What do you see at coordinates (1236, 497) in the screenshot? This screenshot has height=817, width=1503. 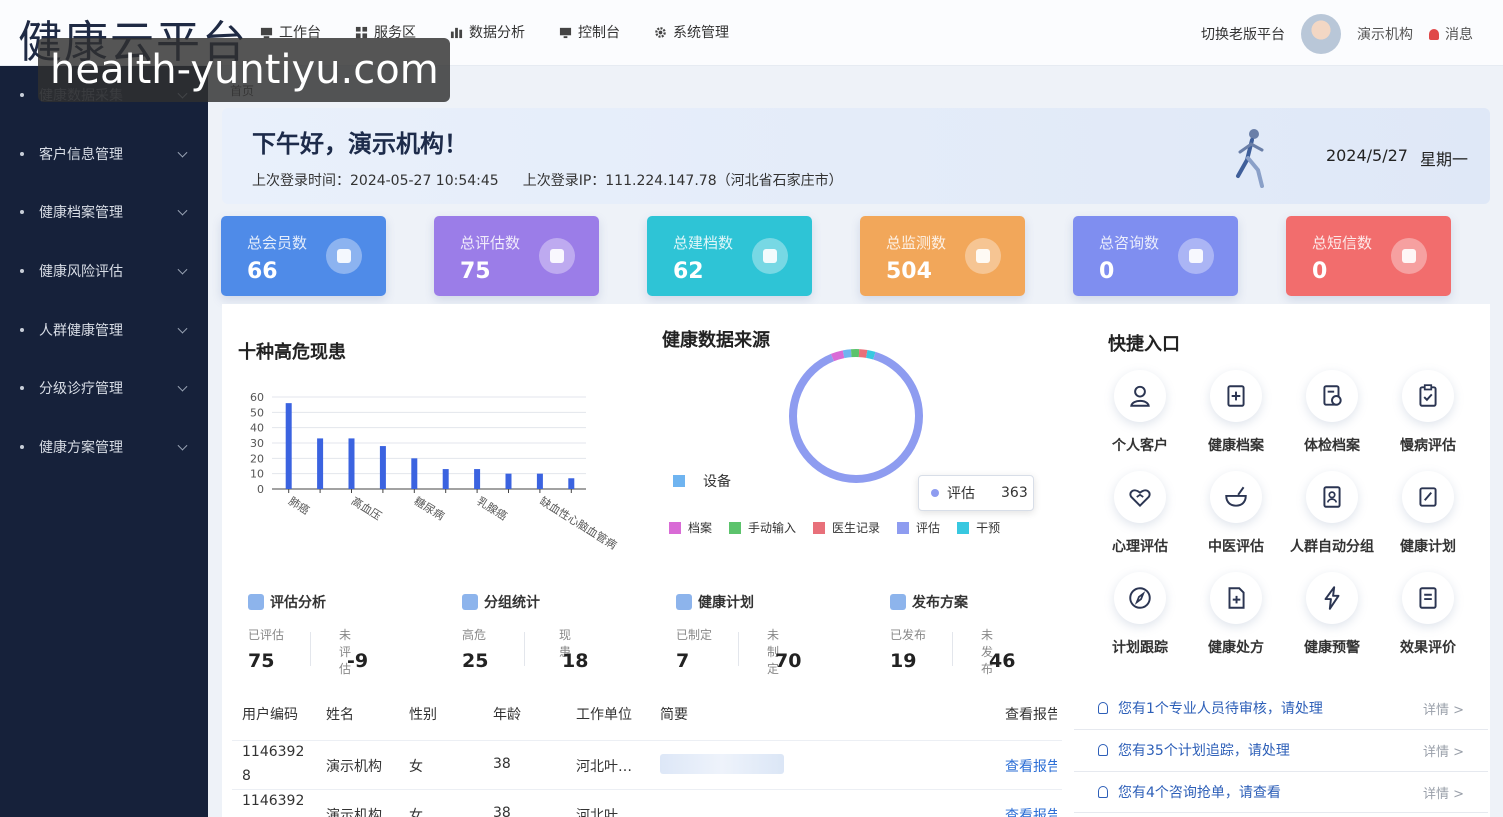 I see `mortar-icon` at bounding box center [1236, 497].